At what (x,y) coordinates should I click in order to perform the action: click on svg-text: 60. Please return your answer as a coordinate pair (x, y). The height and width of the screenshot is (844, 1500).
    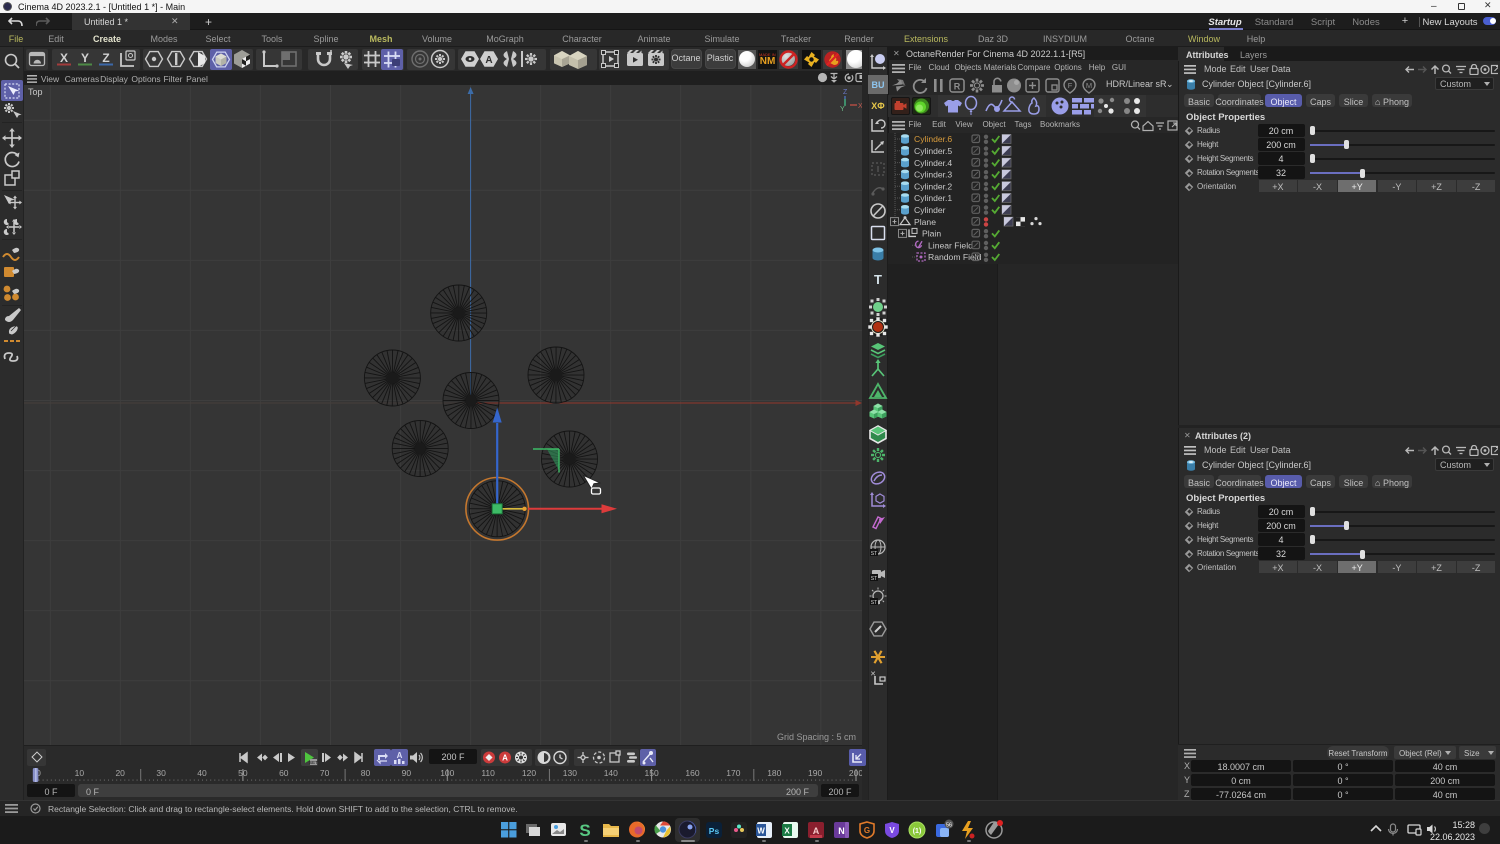
    Looking at the image, I should click on (284, 773).